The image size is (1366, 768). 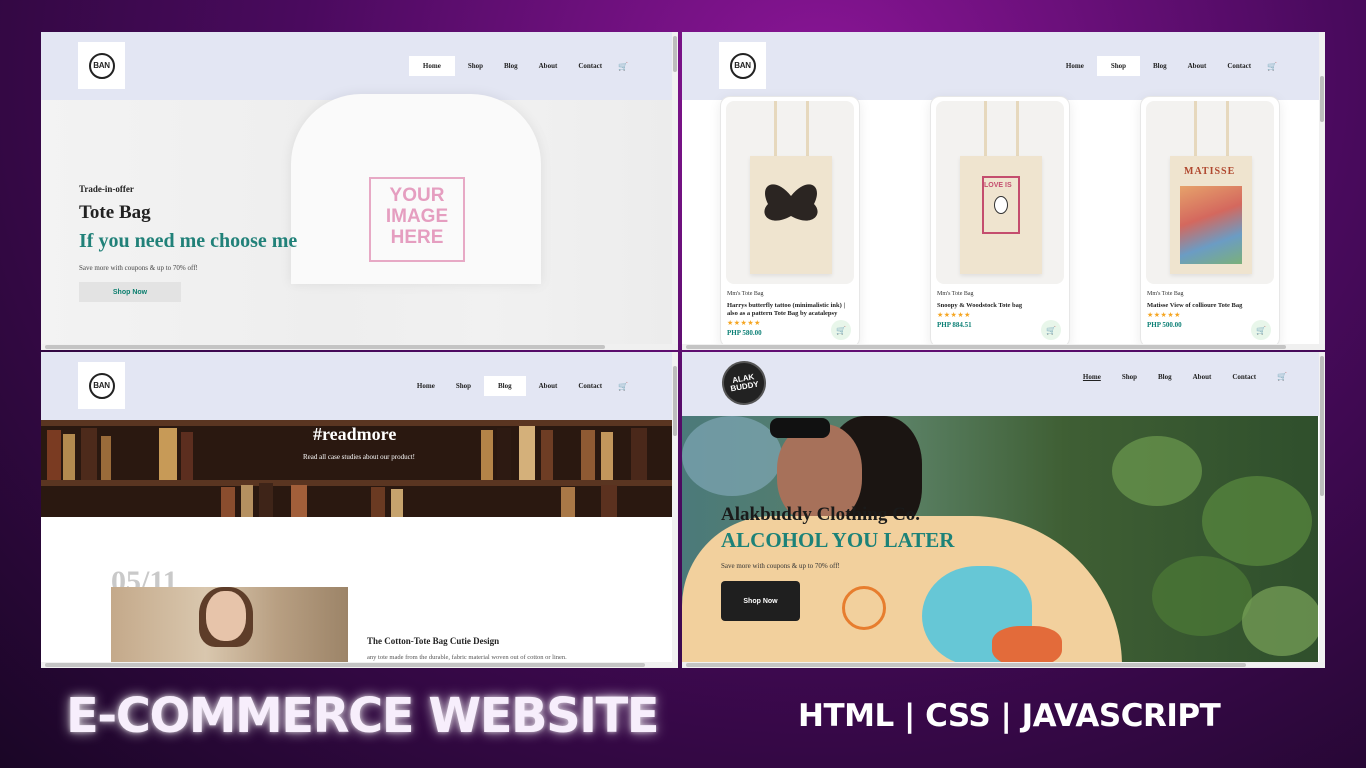 I want to click on logo: ALAK BUDDY, so click(x=744, y=383).